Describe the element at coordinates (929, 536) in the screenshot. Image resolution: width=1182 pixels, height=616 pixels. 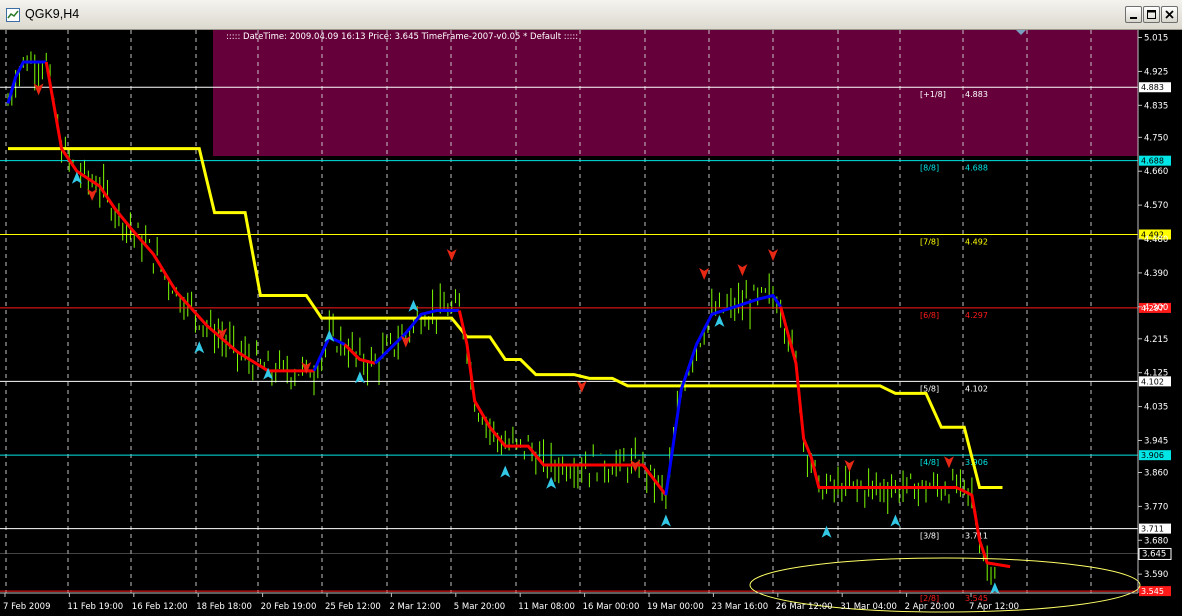
I see `level-name: [3/8]` at that location.